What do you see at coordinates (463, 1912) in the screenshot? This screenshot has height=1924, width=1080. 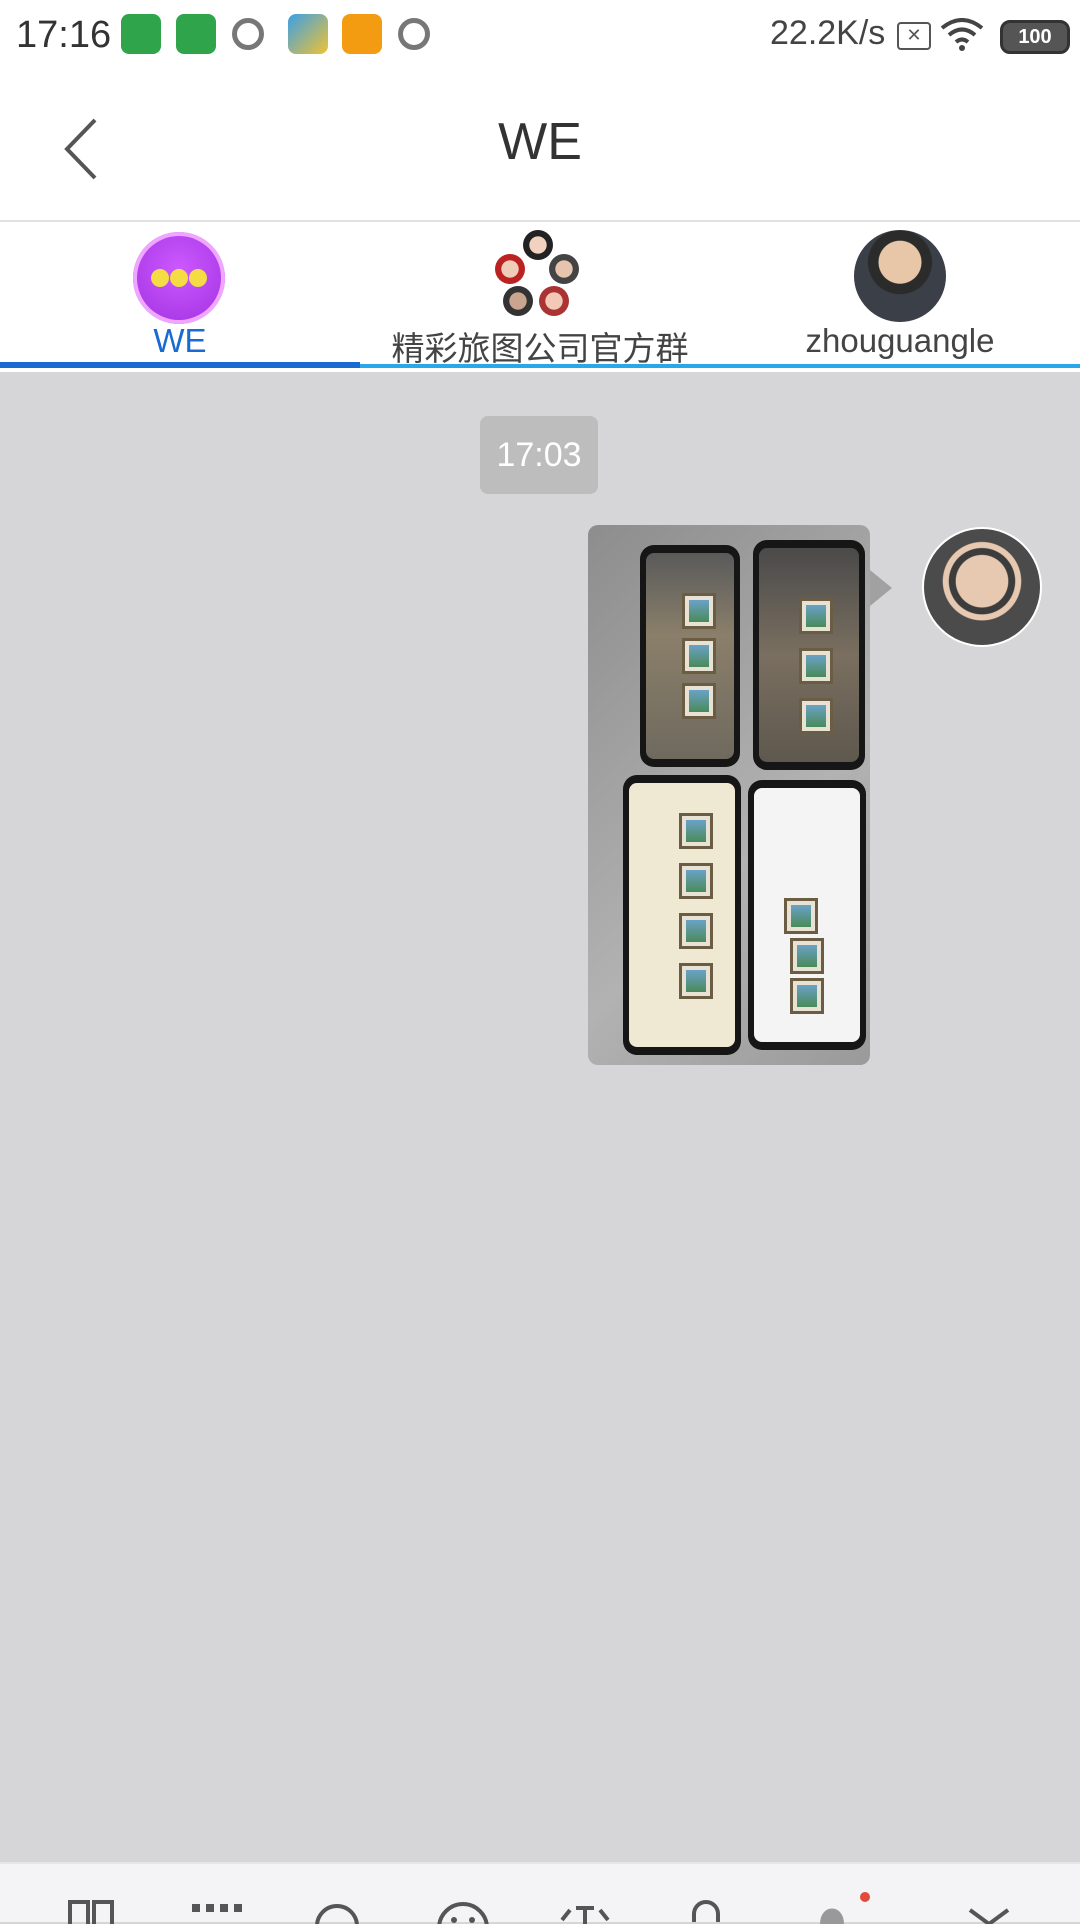 I see `emoji-icon` at bounding box center [463, 1912].